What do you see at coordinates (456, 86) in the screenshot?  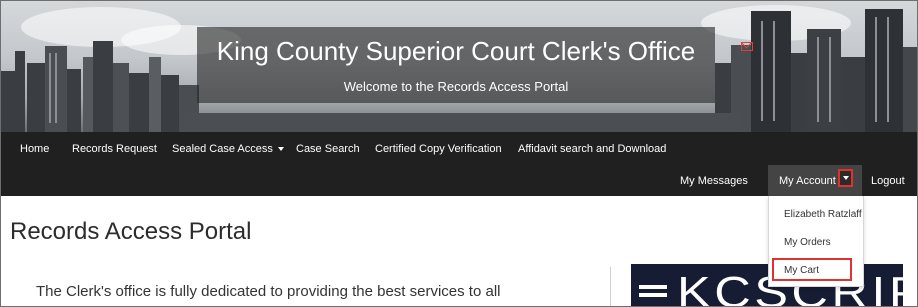 I see `site-subtitle: Welcome to the Records Access Portal` at bounding box center [456, 86].